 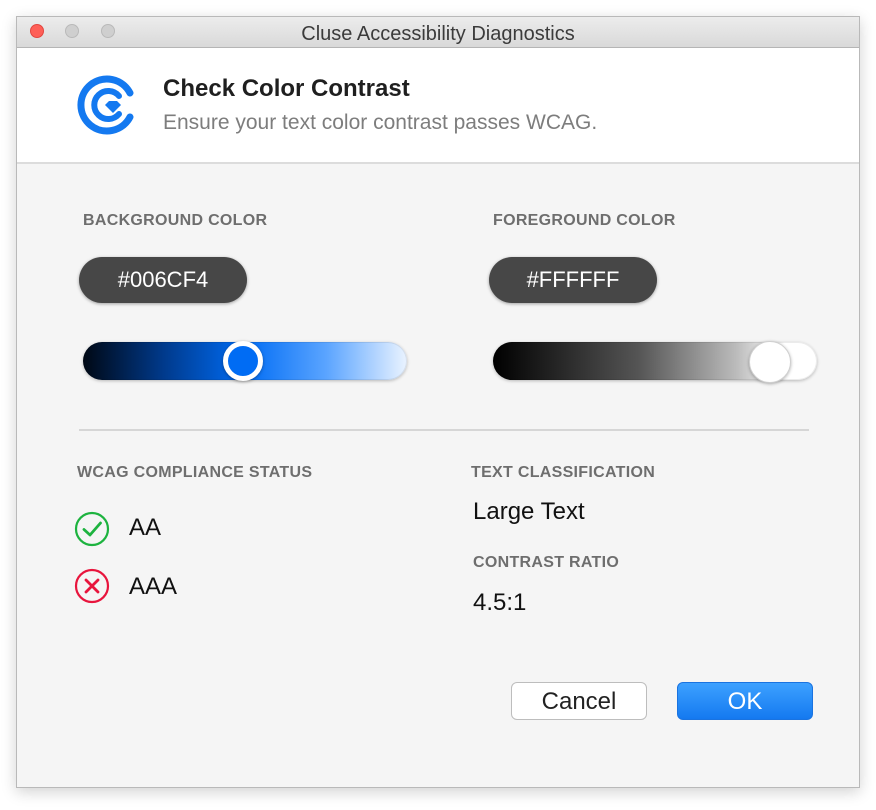 I want to click on background-slider-thumb, so click(x=243, y=361).